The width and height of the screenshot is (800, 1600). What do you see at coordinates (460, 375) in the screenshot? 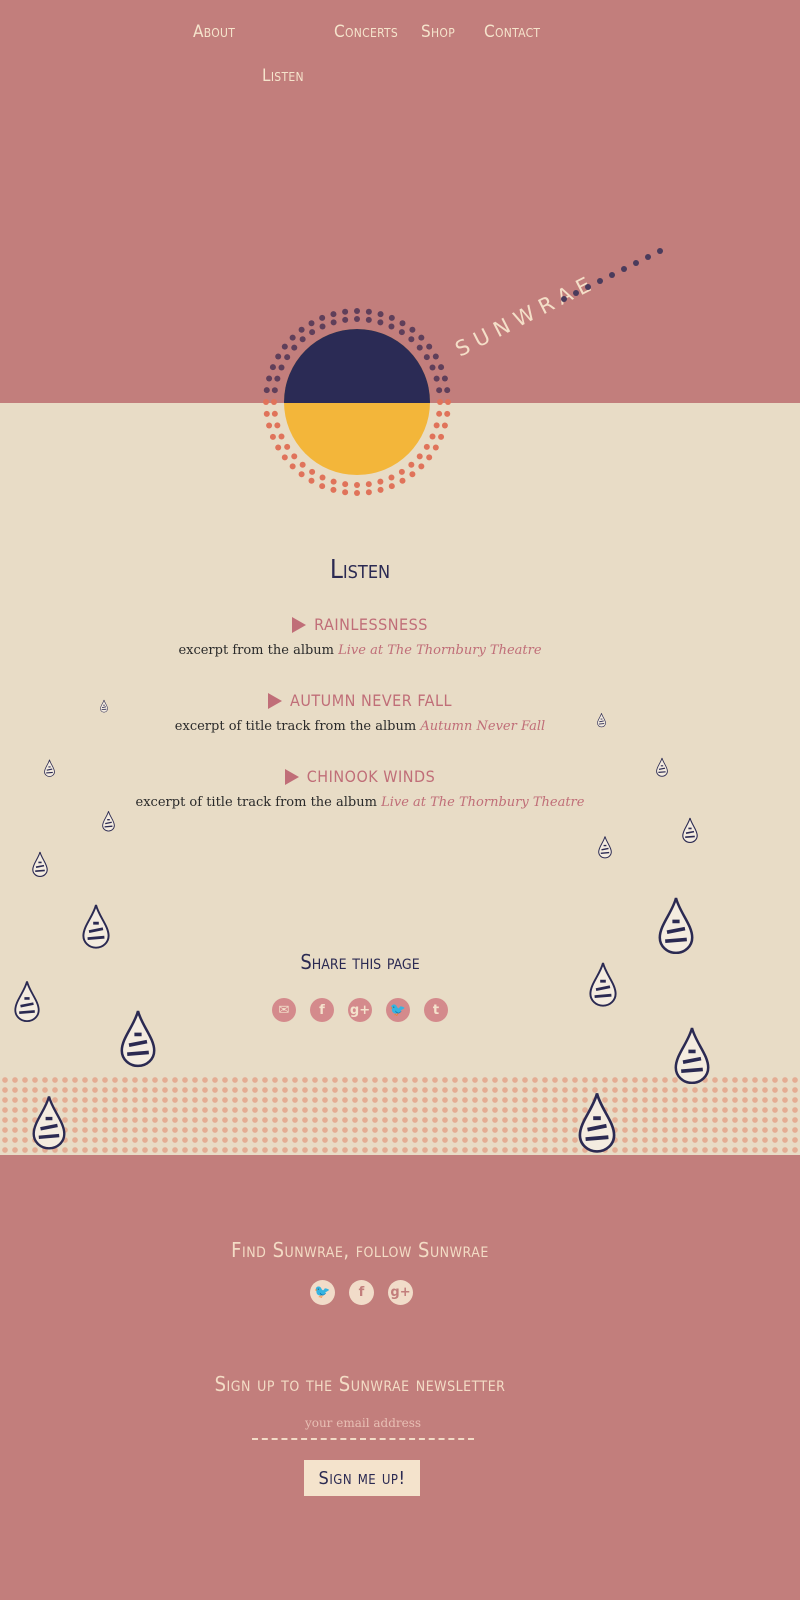
I see `sunwrae-logo: SUNWRAE` at bounding box center [460, 375].